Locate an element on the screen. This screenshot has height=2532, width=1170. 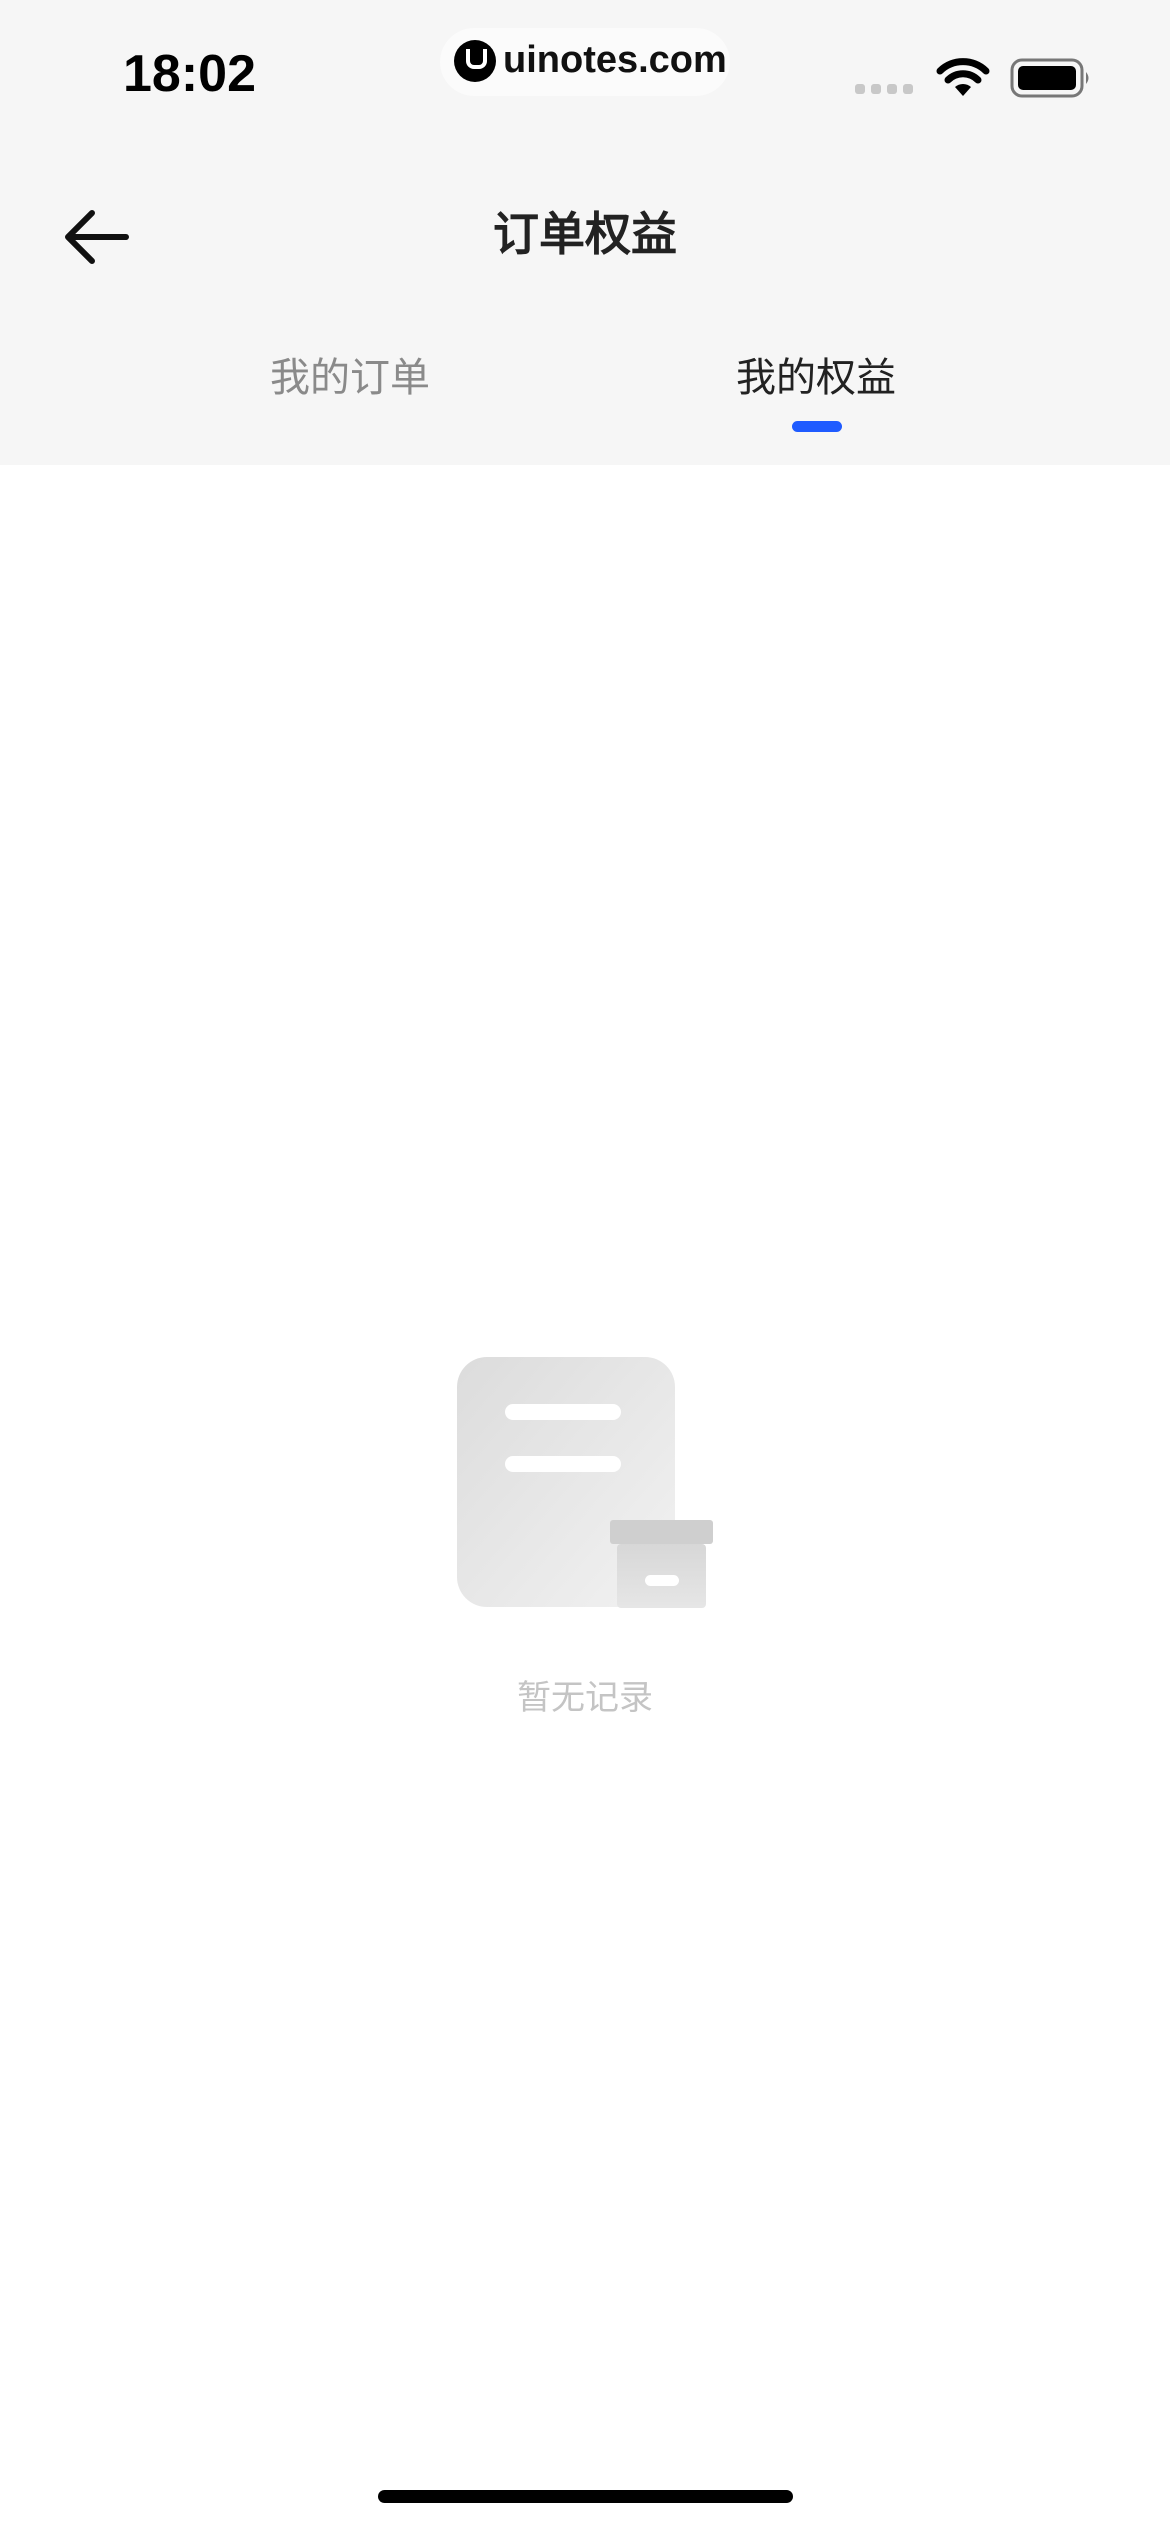
empty-state-illustration is located at coordinates (585, 1482).